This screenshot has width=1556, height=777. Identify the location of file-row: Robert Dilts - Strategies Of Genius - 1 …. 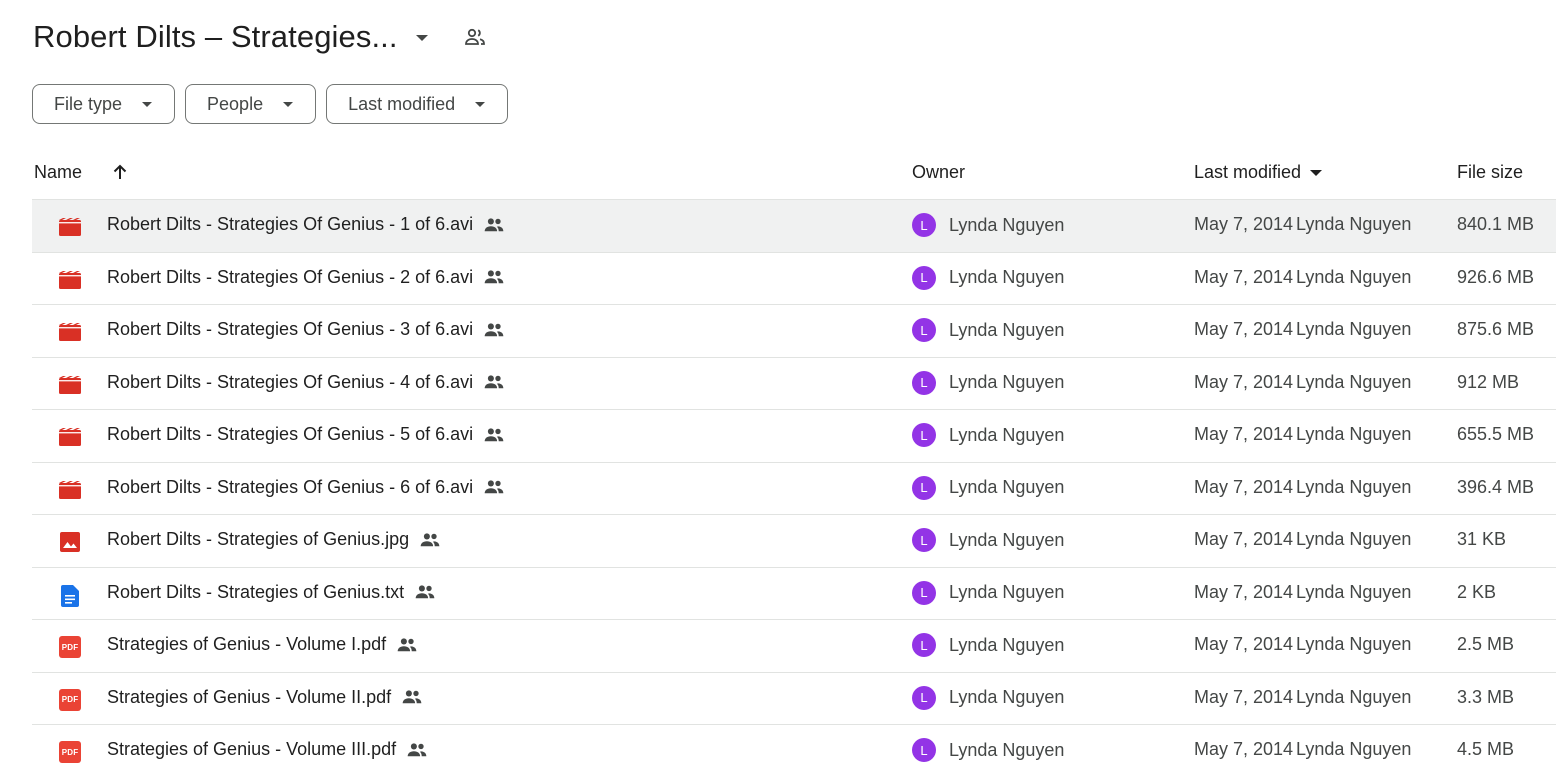
(794, 225).